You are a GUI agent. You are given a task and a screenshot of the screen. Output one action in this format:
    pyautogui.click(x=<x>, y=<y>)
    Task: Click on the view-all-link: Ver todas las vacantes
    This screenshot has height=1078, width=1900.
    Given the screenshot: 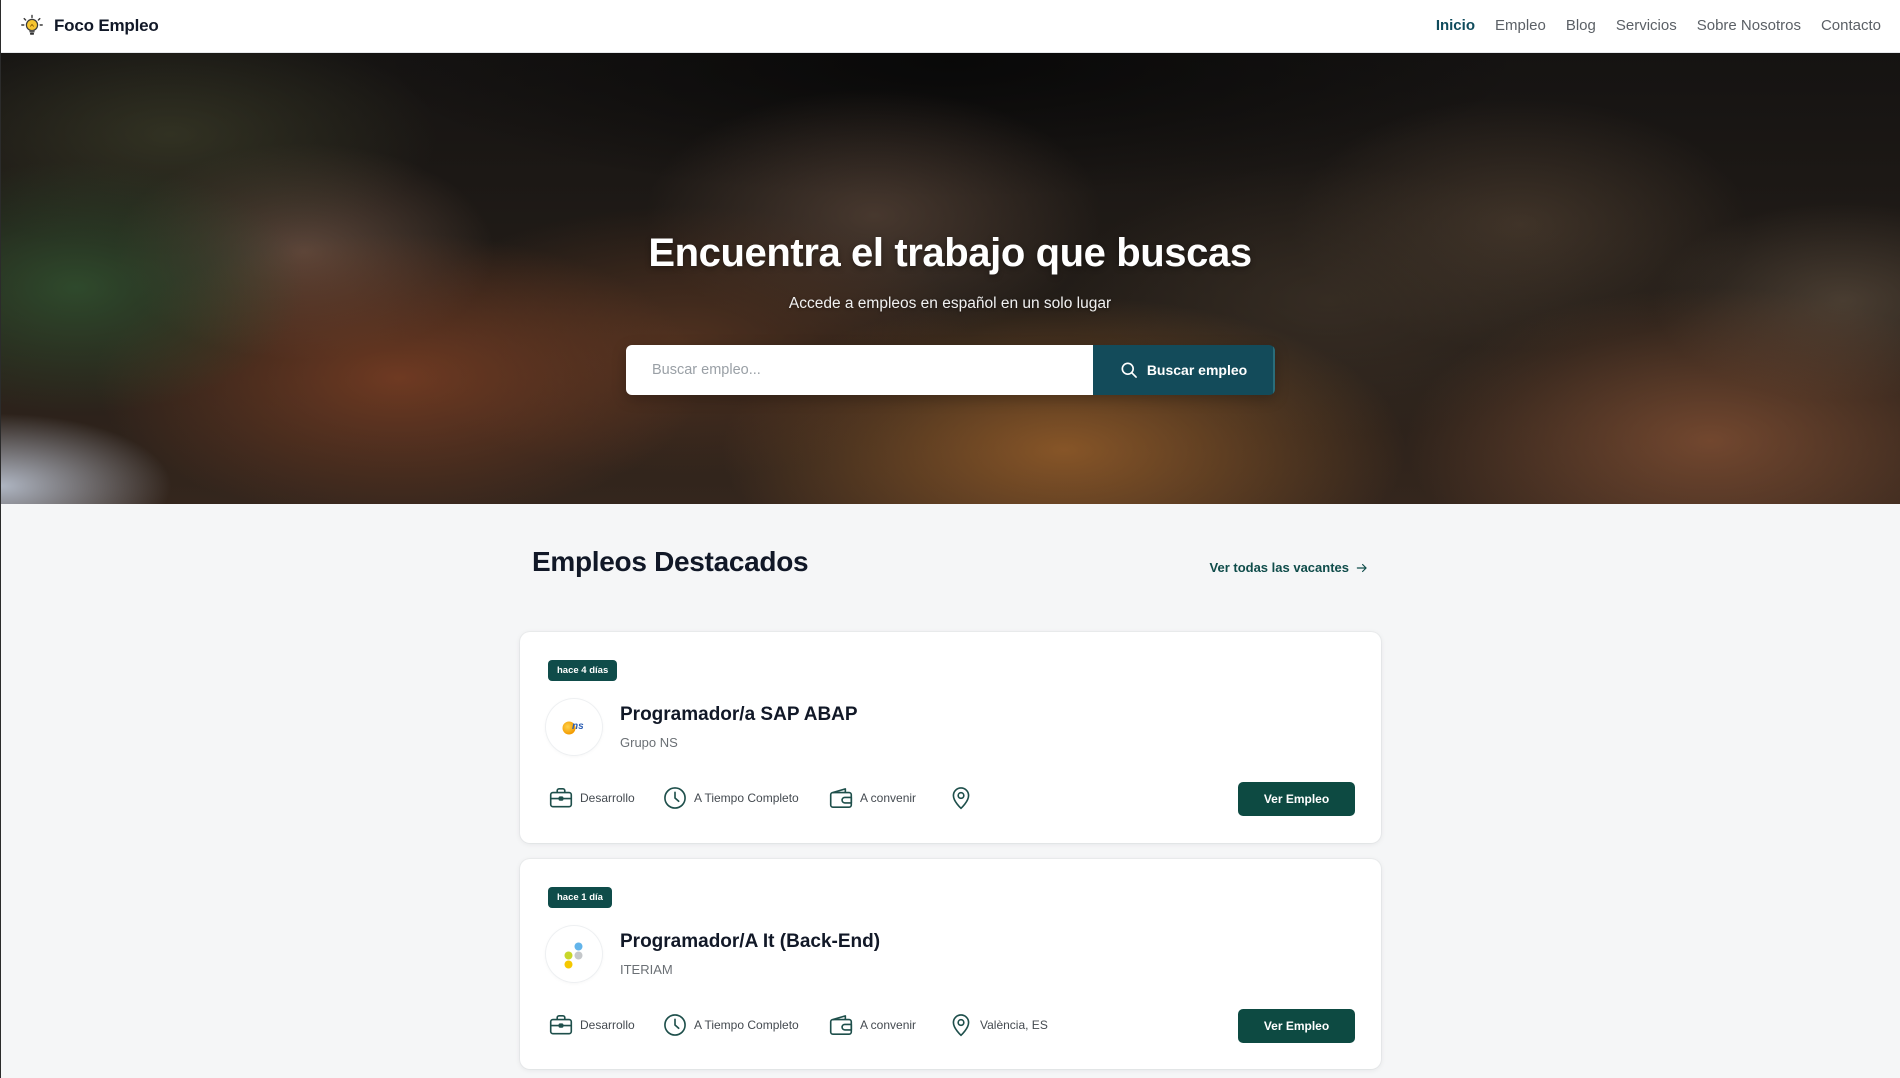 What is the action you would take?
    pyautogui.click(x=1289, y=568)
    